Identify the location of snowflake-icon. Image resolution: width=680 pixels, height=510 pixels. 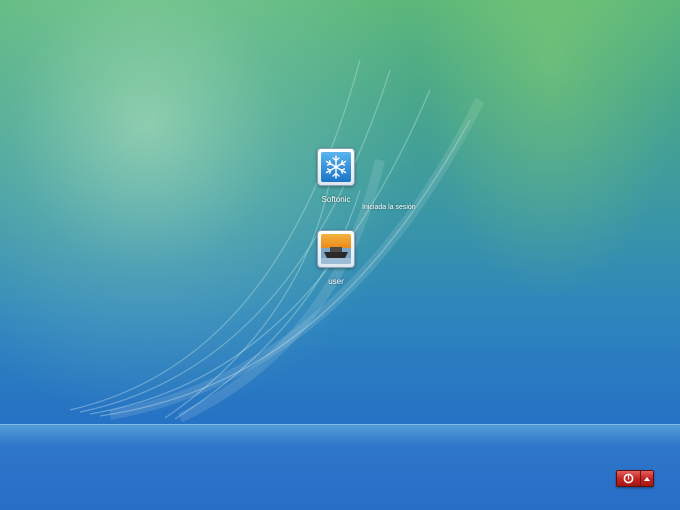
(336, 167).